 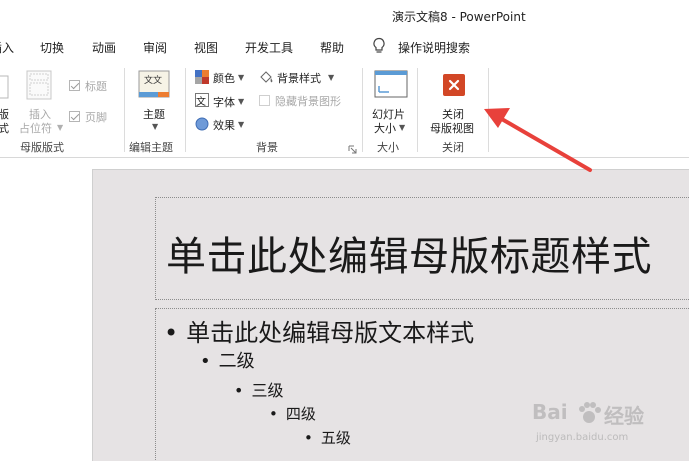 I want to click on close-x-glyph, so click(x=454, y=85).